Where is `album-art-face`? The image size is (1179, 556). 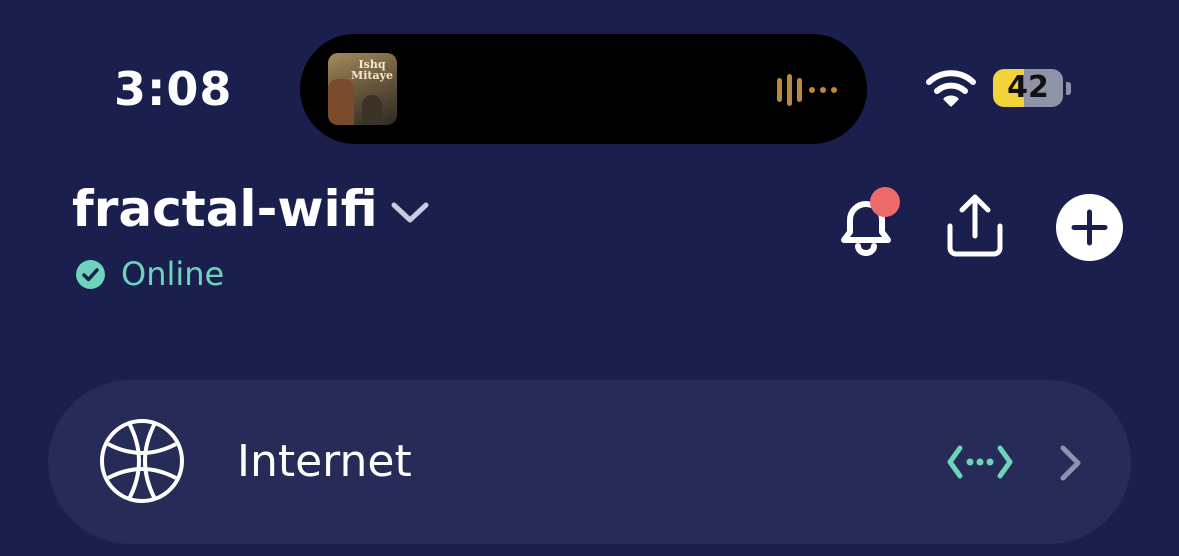 album-art-face is located at coordinates (341, 102).